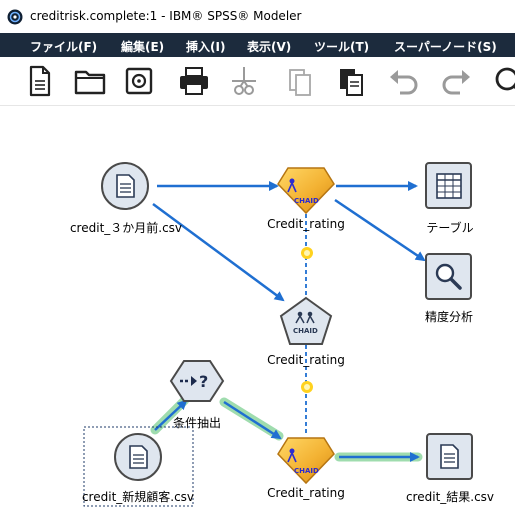 Image resolution: width=515 pixels, height=525 pixels. I want to click on label-chaid-bottom: Credit_rating, so click(306, 493).